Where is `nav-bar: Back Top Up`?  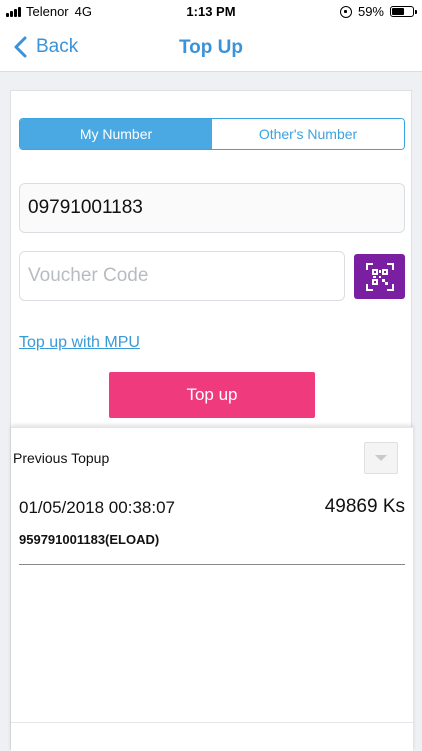
nav-bar: Back Top Up is located at coordinates (211, 48).